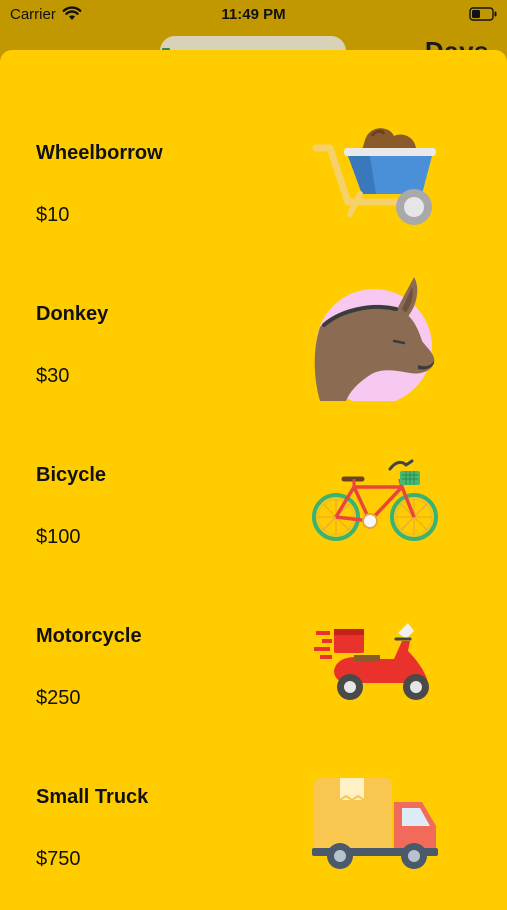  I want to click on status-time: 11:49 PM, so click(253, 14).